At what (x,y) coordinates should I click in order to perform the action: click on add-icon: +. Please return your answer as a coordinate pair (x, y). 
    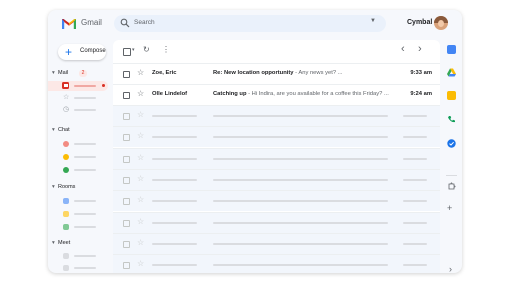
    Looking at the image, I should click on (449, 208).